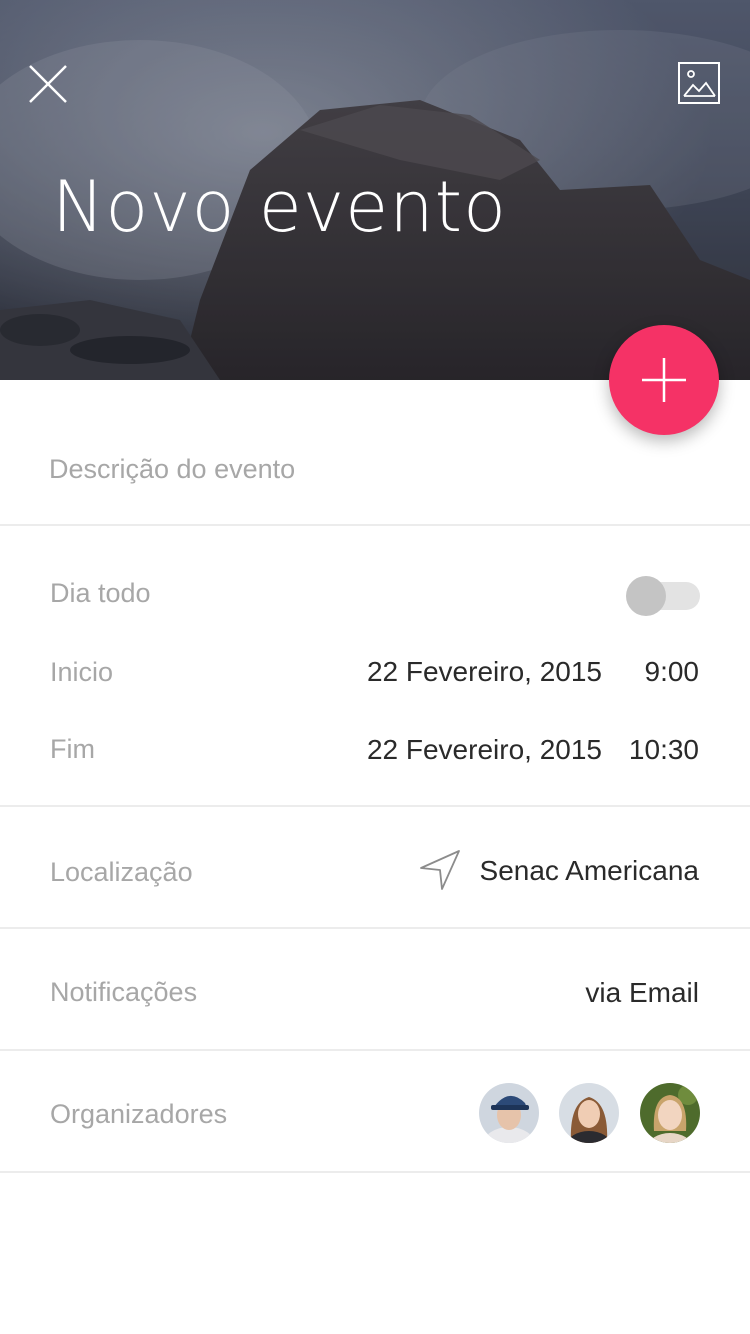 This screenshot has height=1334, width=750. I want to click on toggle-knob, so click(646, 596).